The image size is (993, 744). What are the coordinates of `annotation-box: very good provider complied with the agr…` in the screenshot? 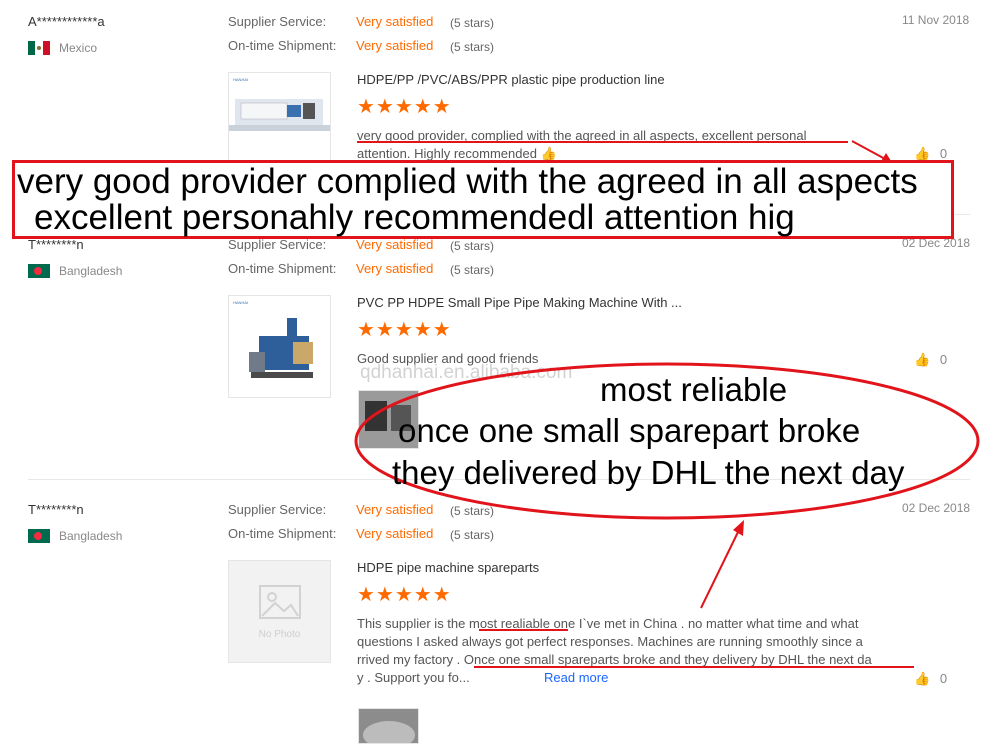 It's located at (483, 199).